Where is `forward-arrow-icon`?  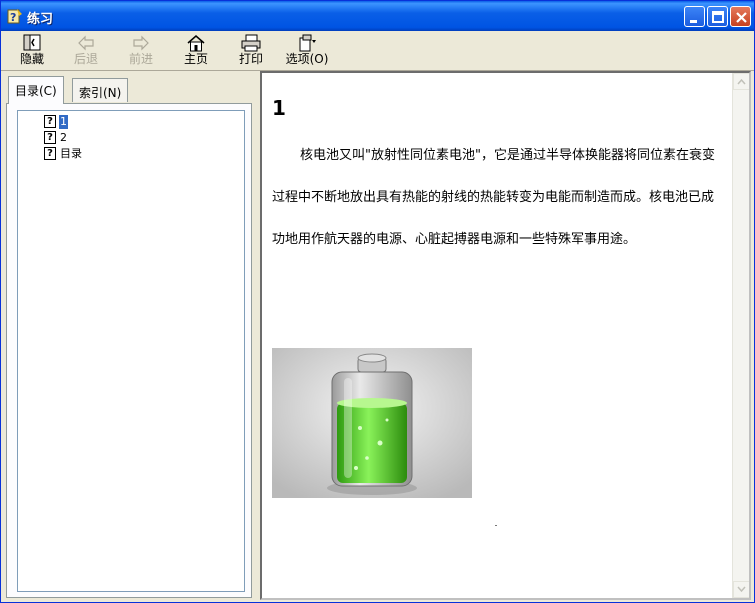
forward-arrow-icon is located at coordinates (141, 43).